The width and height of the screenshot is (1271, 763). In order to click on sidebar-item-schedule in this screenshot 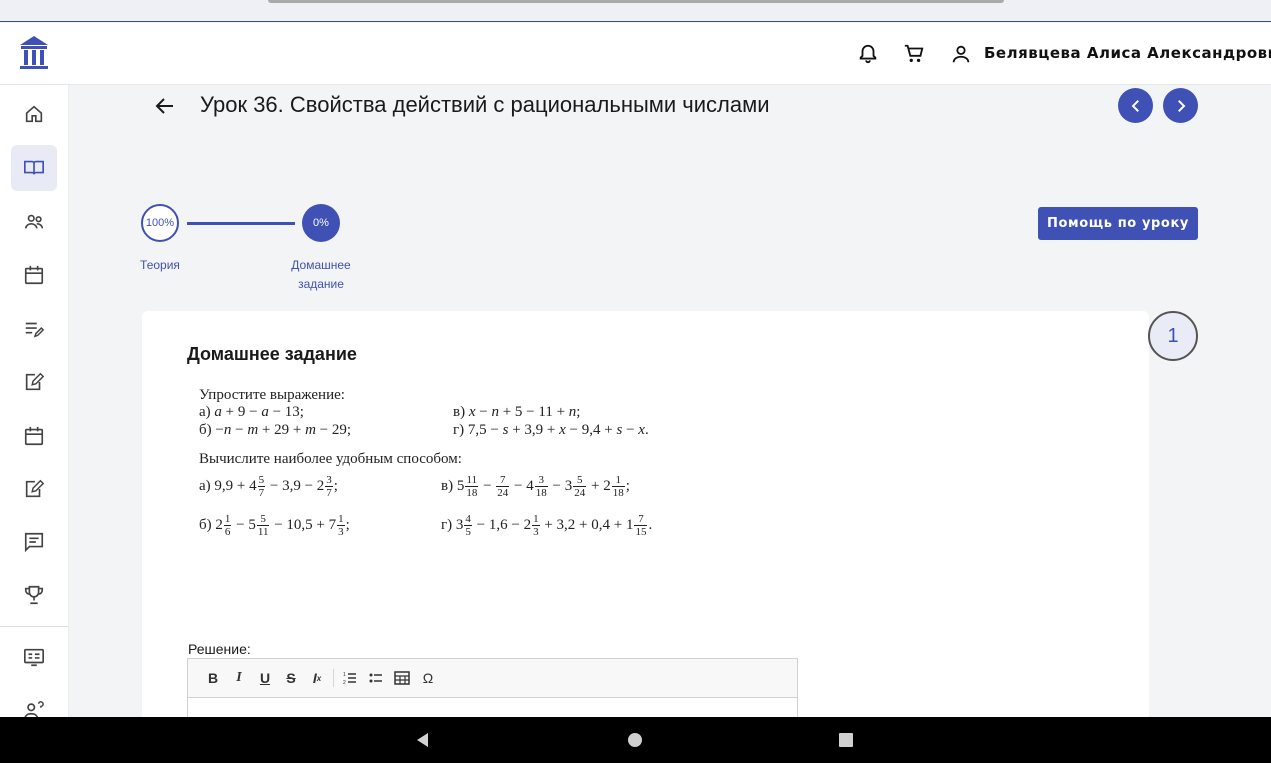, I will do `click(34, 275)`.